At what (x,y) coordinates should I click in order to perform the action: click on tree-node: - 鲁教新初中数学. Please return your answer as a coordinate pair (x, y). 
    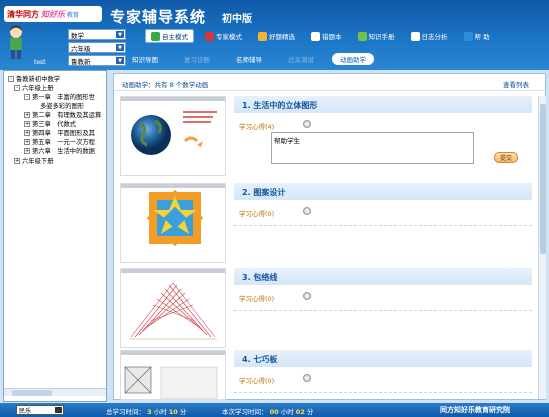
    Looking at the image, I should click on (34, 78).